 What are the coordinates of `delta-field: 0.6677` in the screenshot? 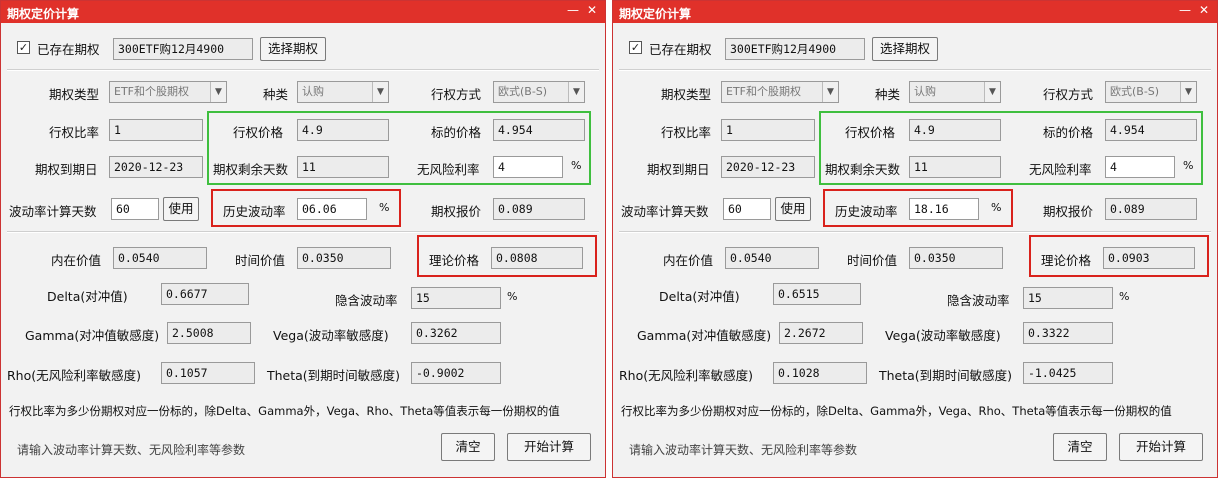 It's located at (205, 294).